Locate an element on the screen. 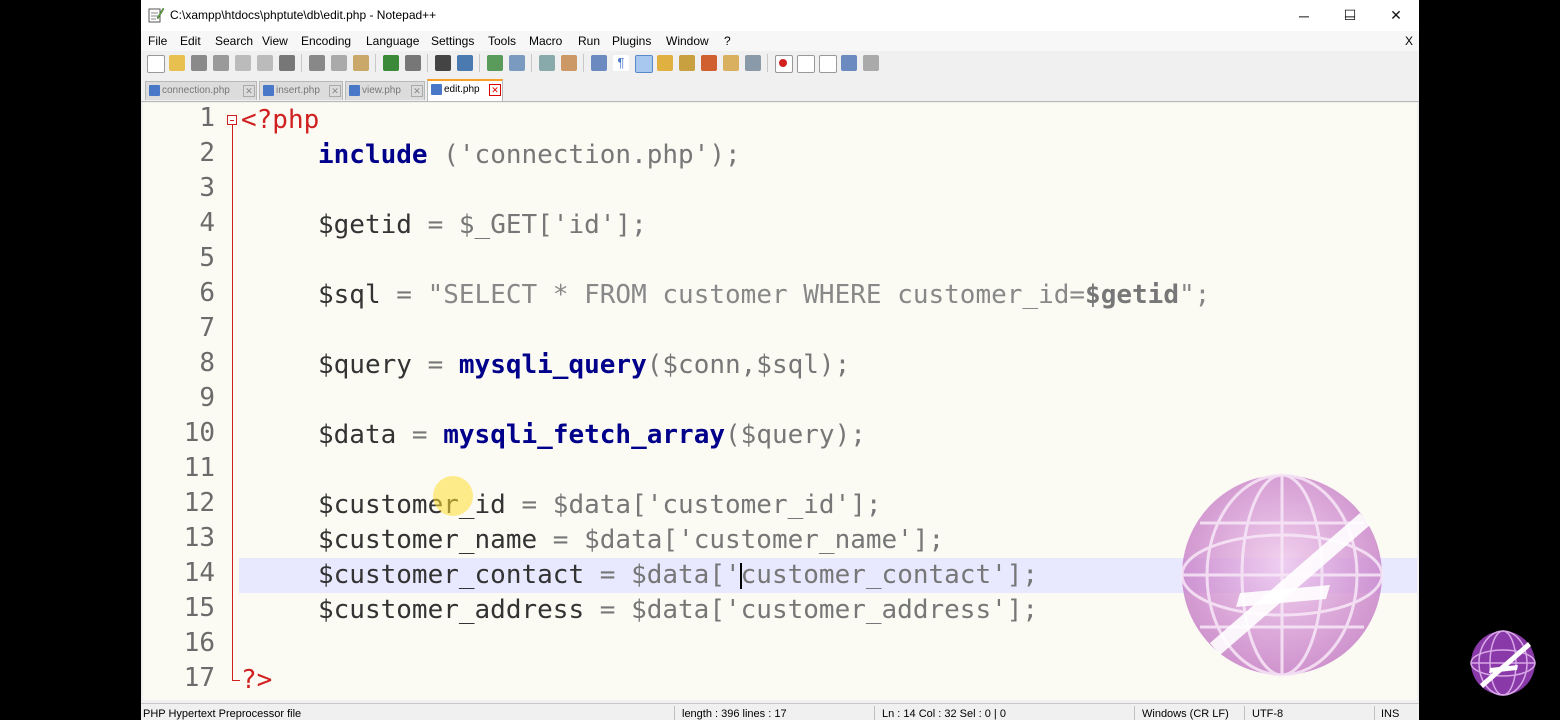 This screenshot has width=1560, height=720. menu-file: File is located at coordinates (157, 41).